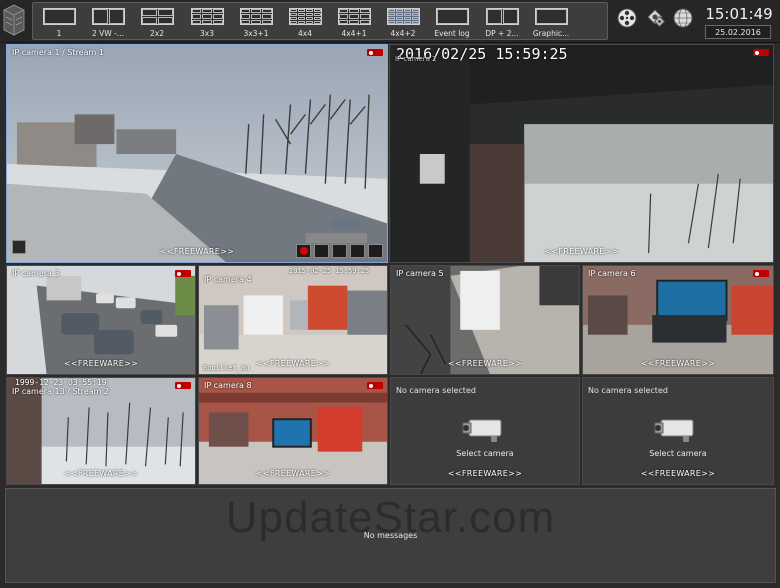 This screenshot has width=780, height=588. I want to click on layout-label: 4x4+1, so click(354, 33).